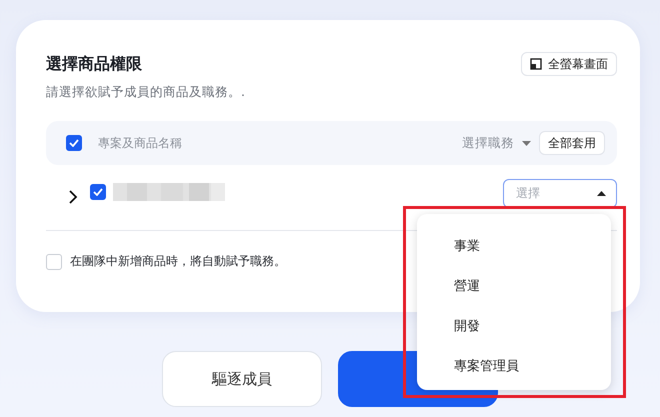  Describe the element at coordinates (146, 92) in the screenshot. I see `card-subtitle: 請選擇欲賦予成員的商品及職務。.` at that location.